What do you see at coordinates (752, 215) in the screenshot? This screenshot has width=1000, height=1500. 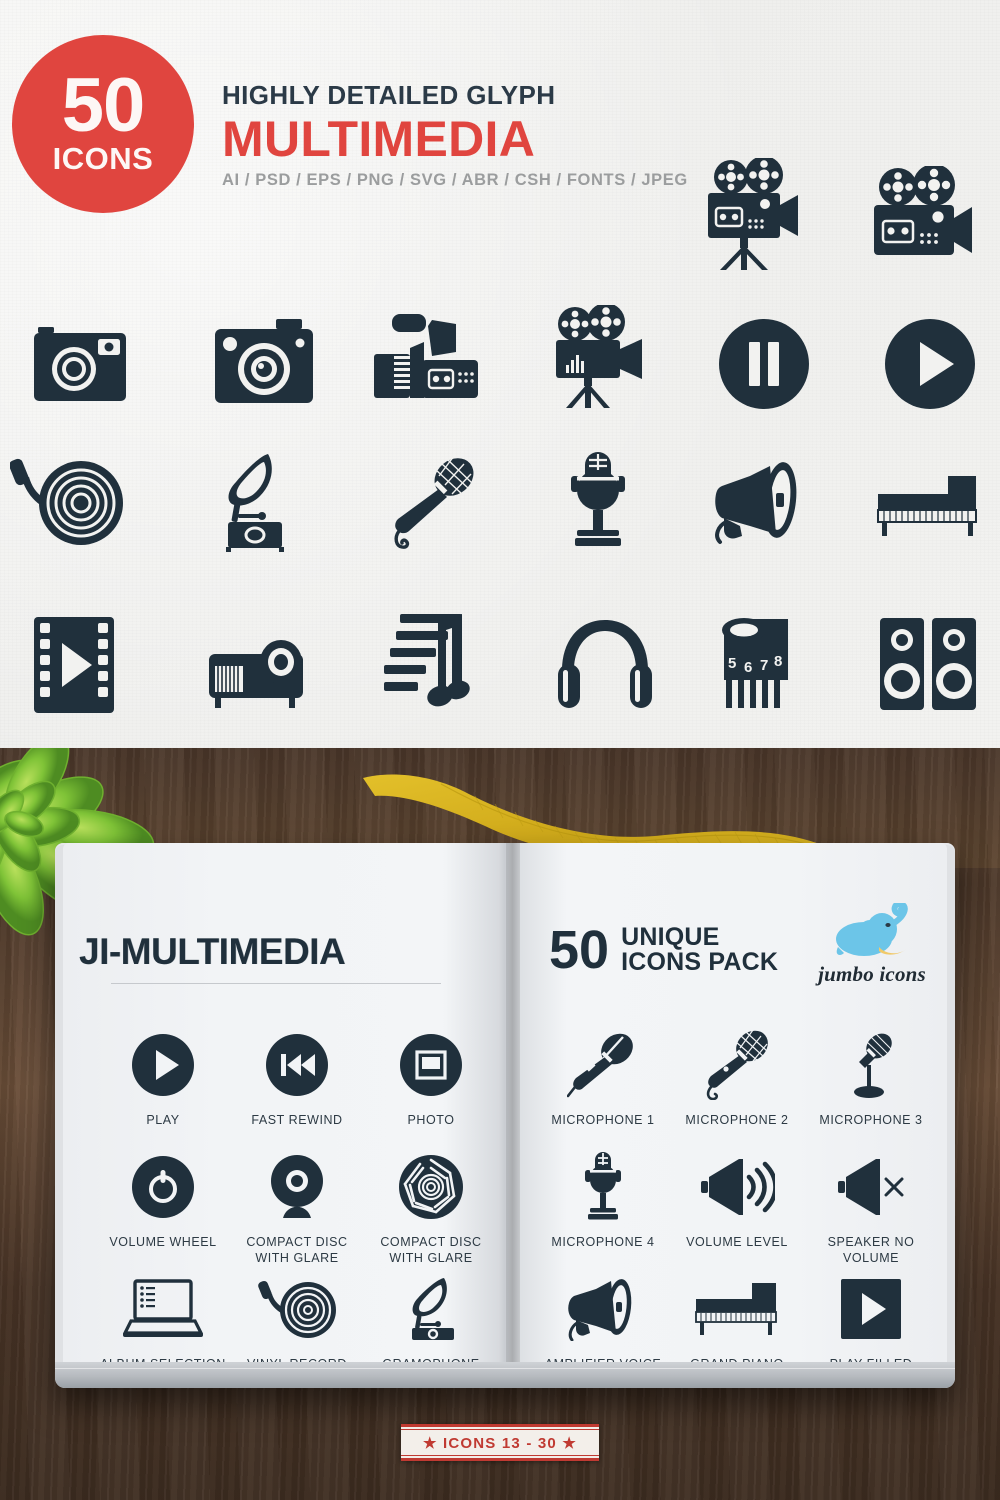 I see `movie-camera-tripod-icon` at bounding box center [752, 215].